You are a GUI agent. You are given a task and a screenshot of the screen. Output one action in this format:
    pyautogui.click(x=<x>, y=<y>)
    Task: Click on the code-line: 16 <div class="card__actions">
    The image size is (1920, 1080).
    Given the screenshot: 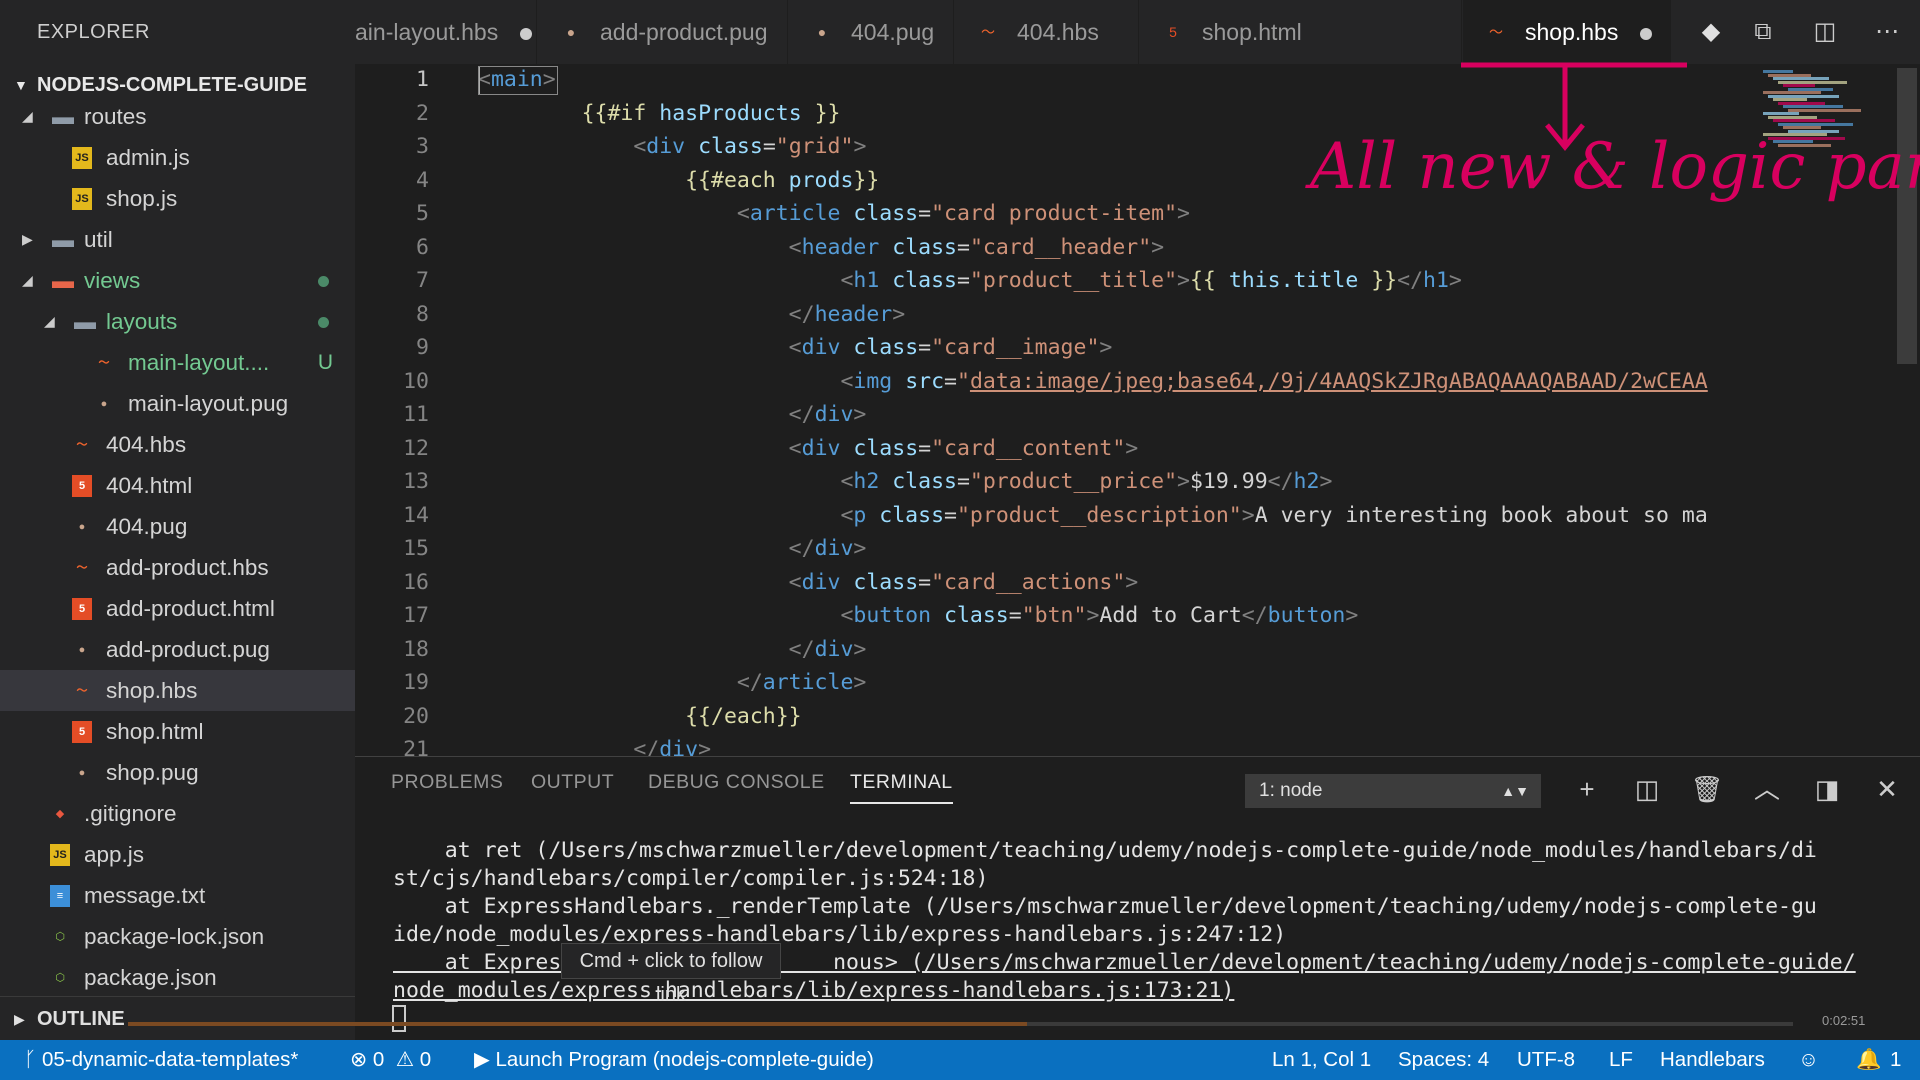 What is the action you would take?
    pyautogui.click(x=1055, y=583)
    